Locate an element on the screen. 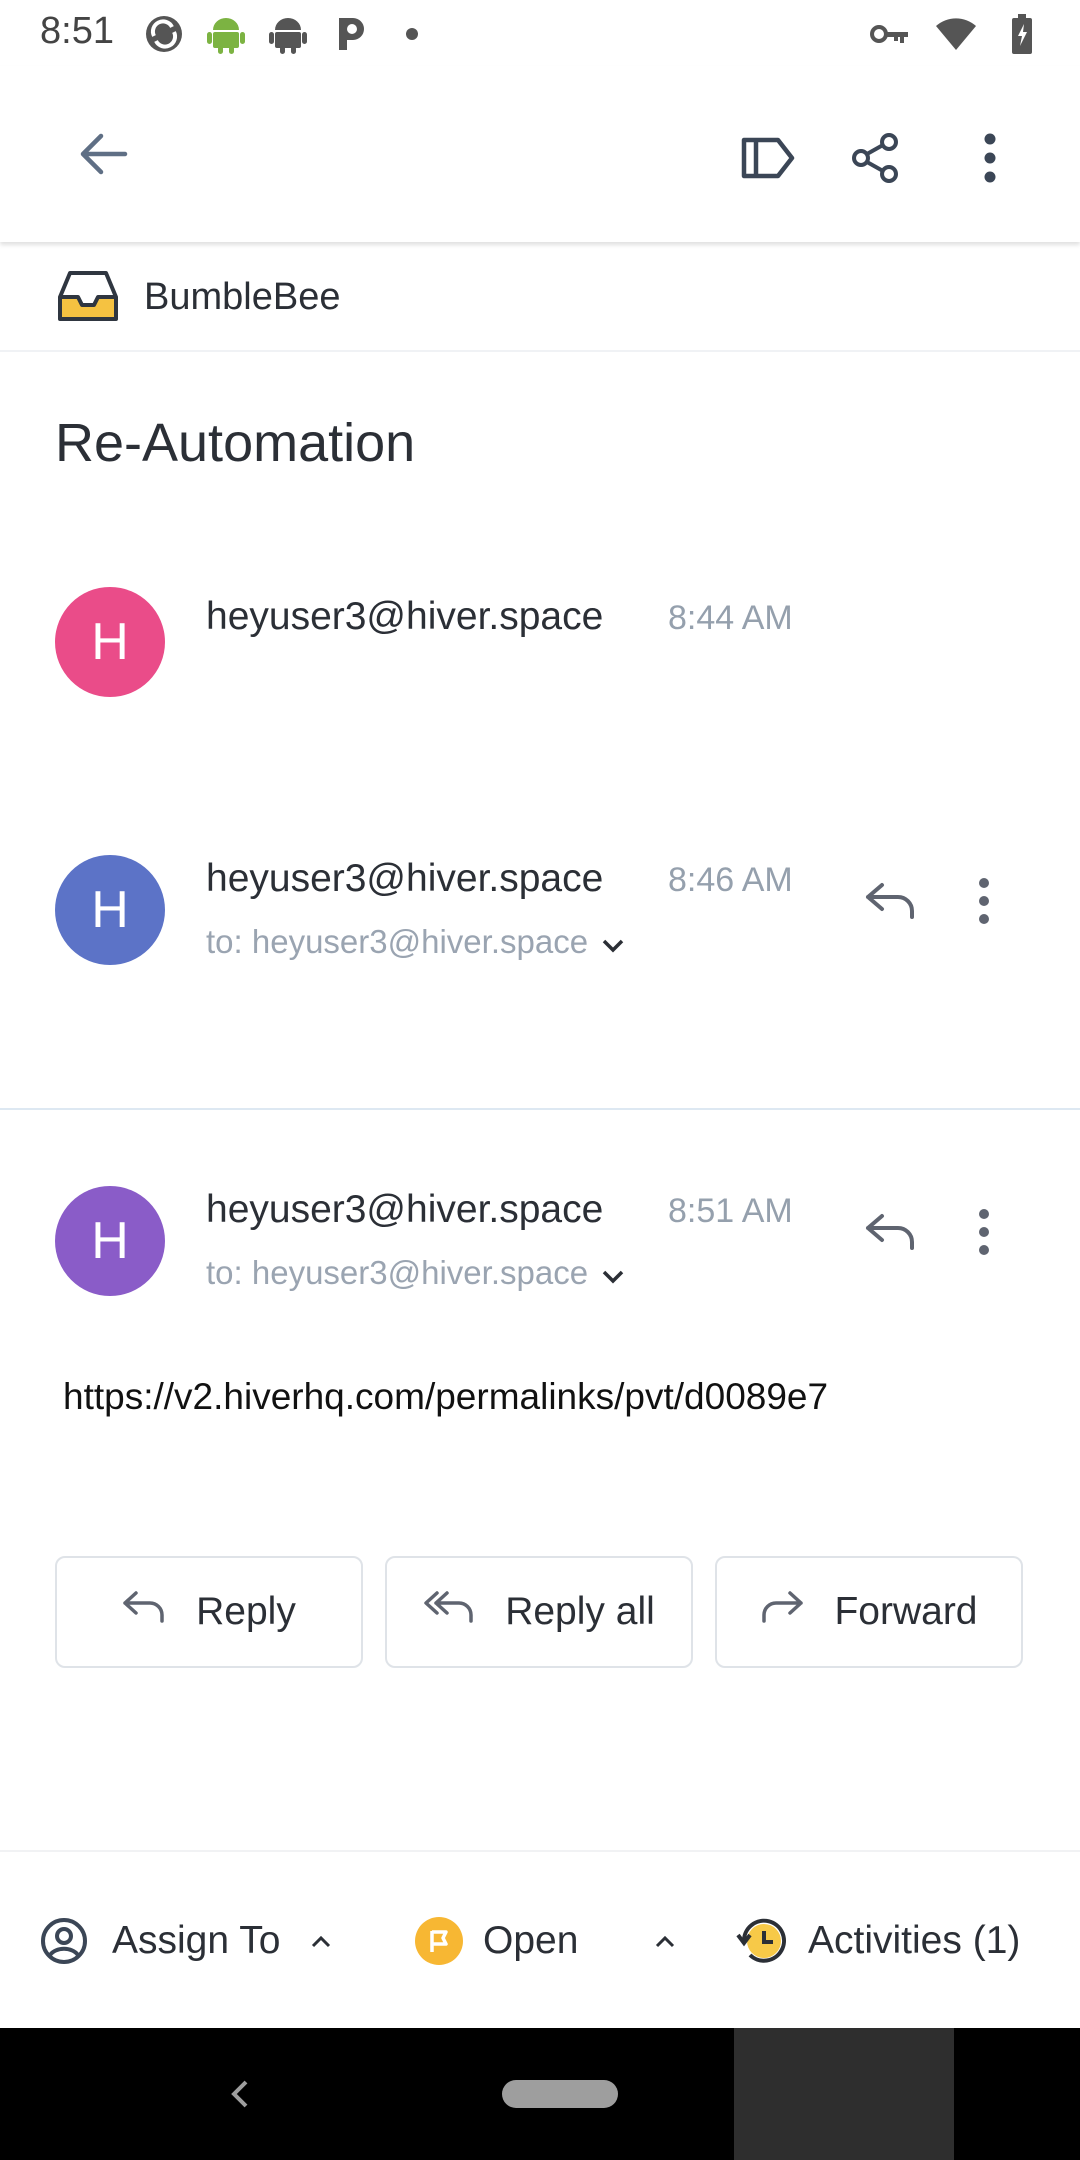  activities-button: Activities (1) is located at coordinates (878, 1941).